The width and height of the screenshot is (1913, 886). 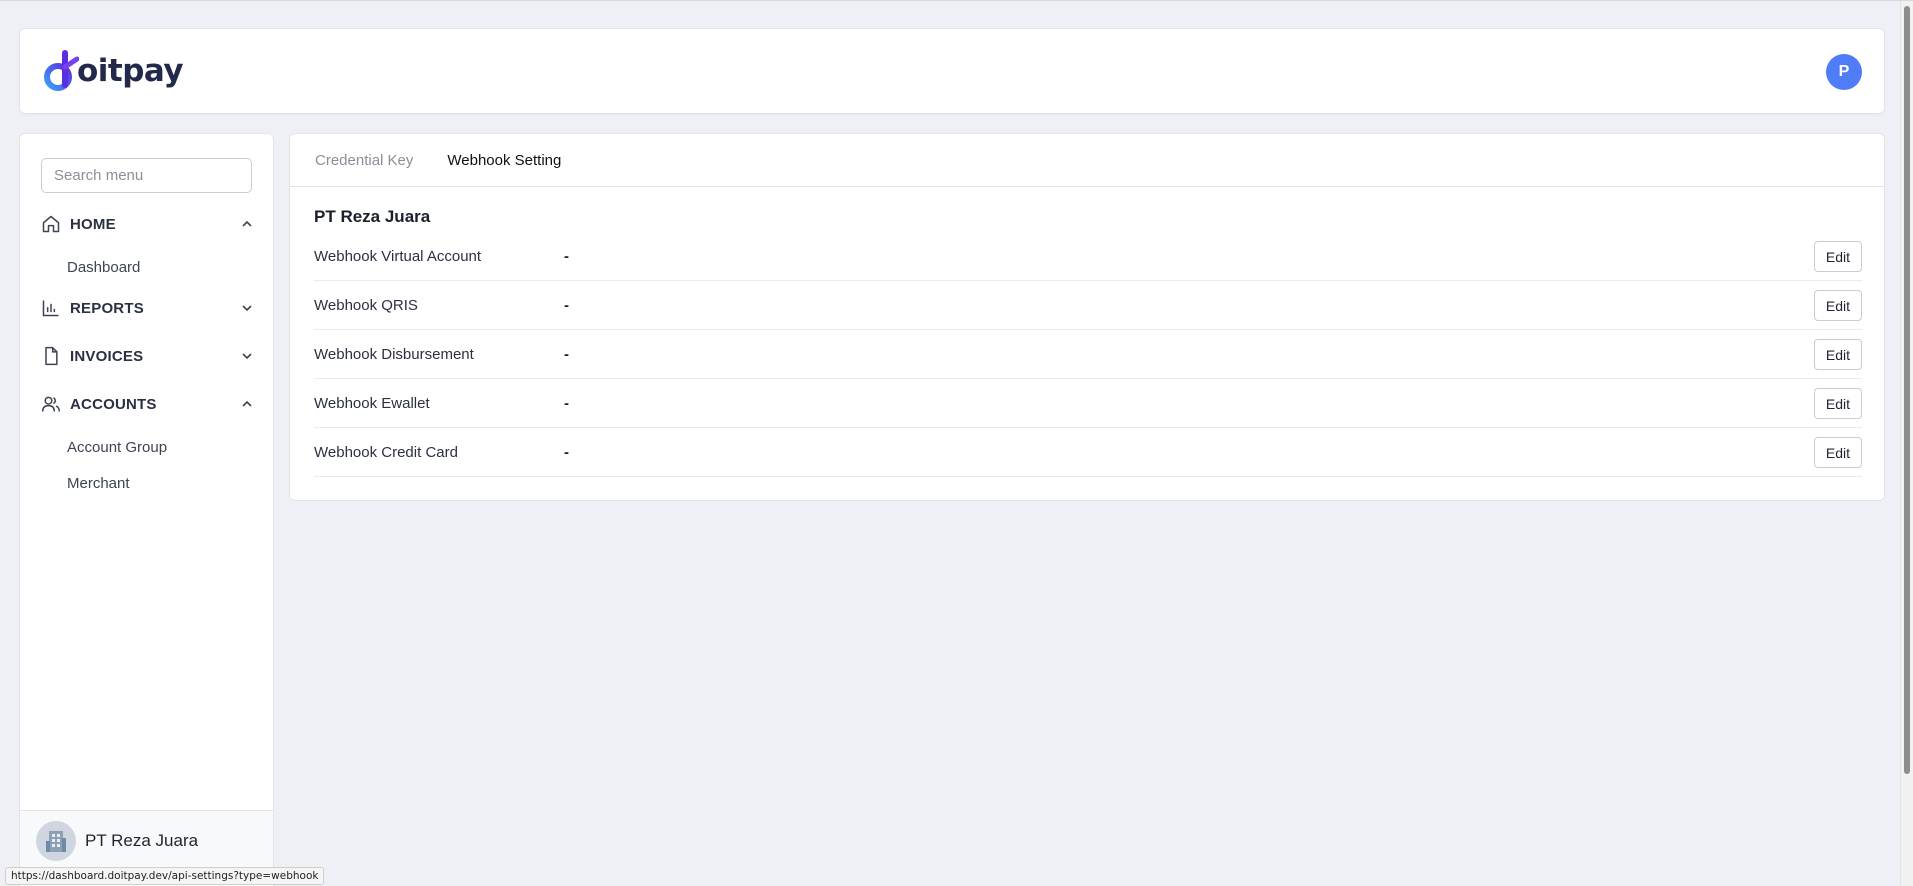 I want to click on sidebar-item-dashboard: Dashboard, so click(x=103, y=267).